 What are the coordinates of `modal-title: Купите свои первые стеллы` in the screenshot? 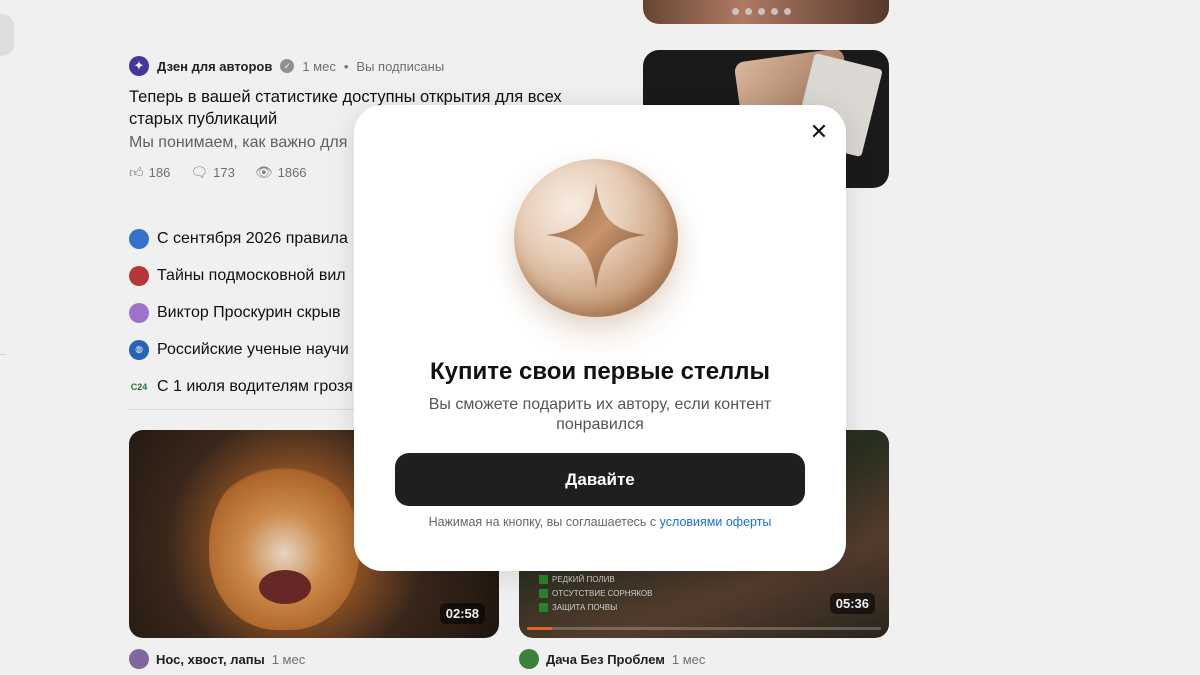 It's located at (600, 371).